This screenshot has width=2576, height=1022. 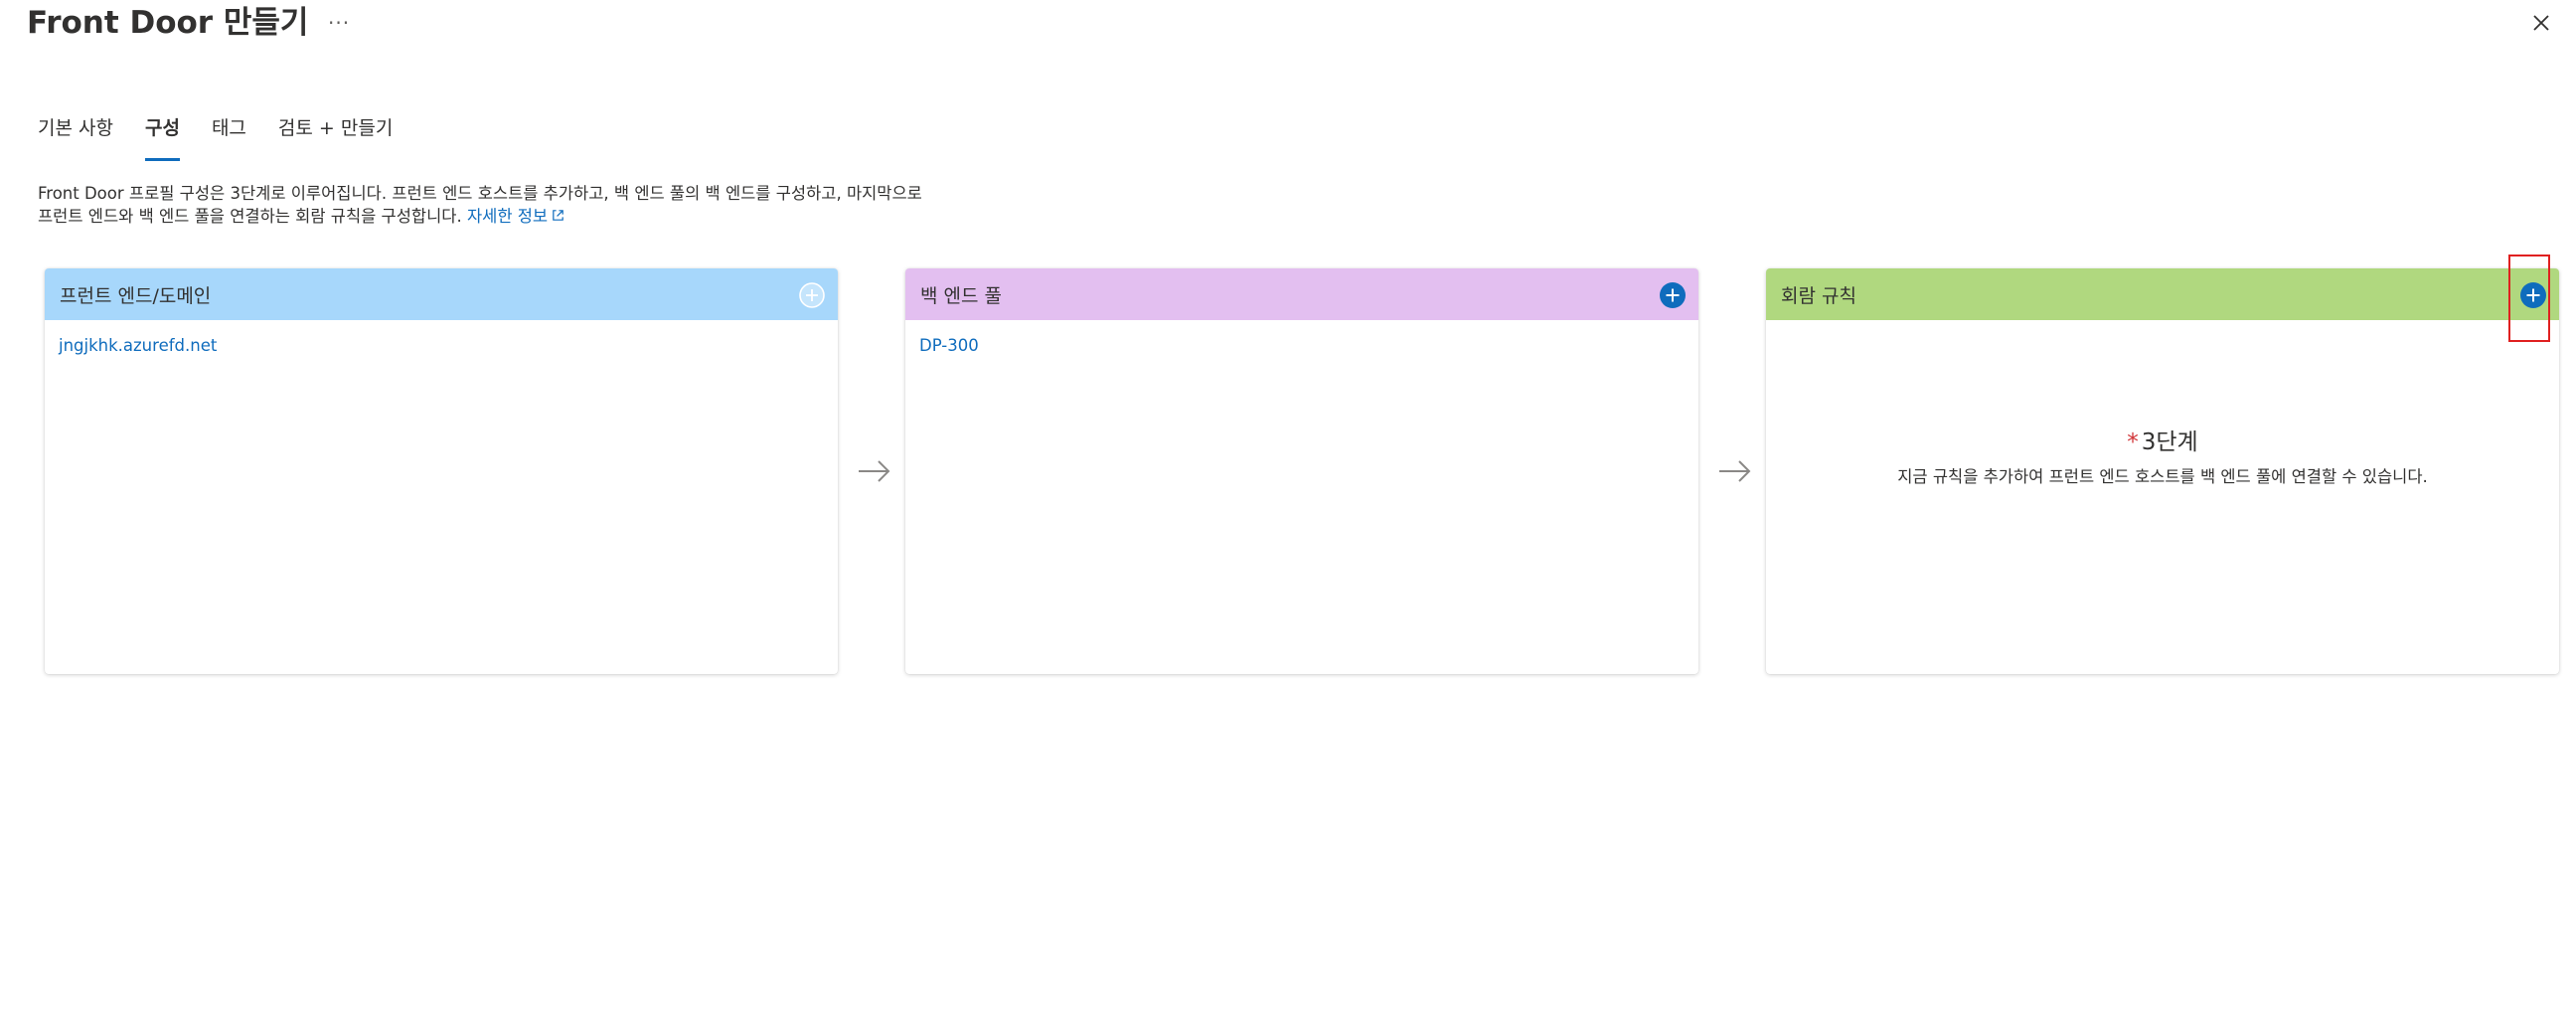 What do you see at coordinates (250, 216) in the screenshot?
I see `description-line-2: 프런트 엔드와 백 엔드 풀을 연결하는 회람 규칙을 구성합니다.` at bounding box center [250, 216].